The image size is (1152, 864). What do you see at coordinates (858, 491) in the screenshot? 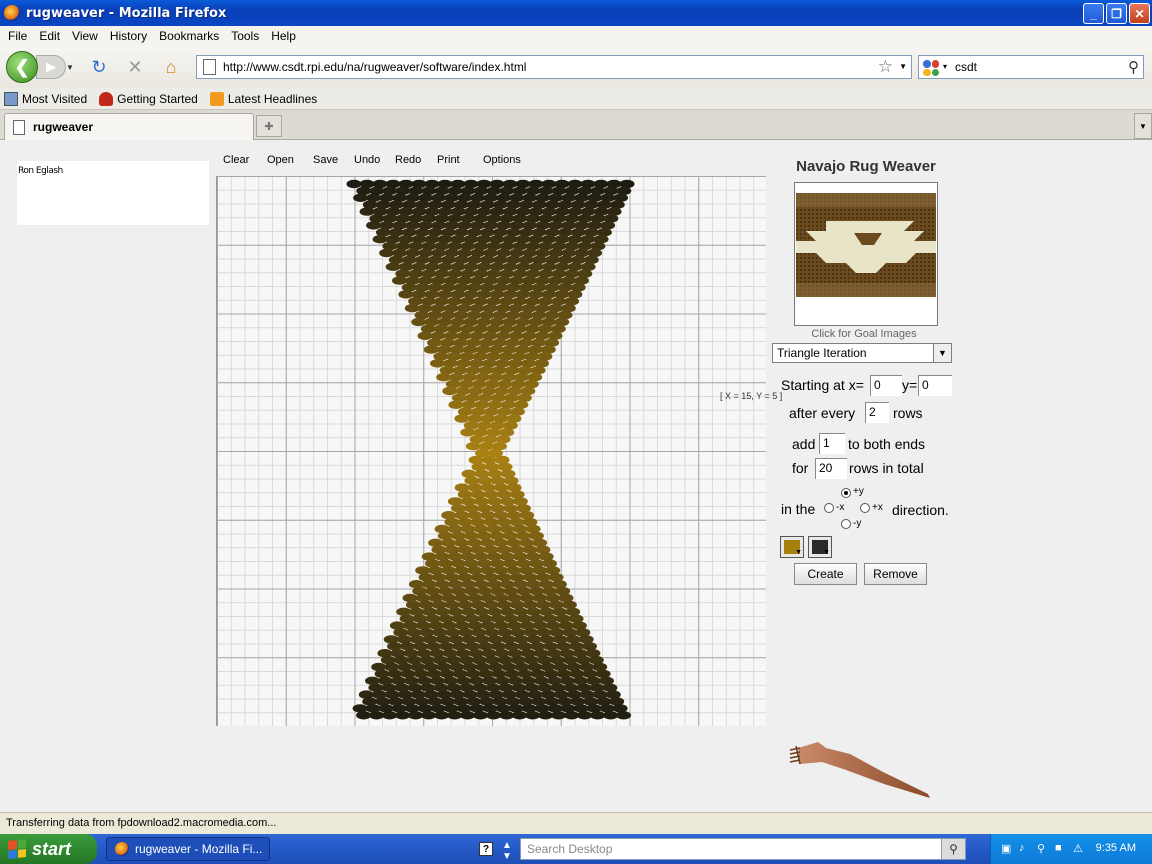
I see `direction-plus-y-label: +y` at bounding box center [858, 491].